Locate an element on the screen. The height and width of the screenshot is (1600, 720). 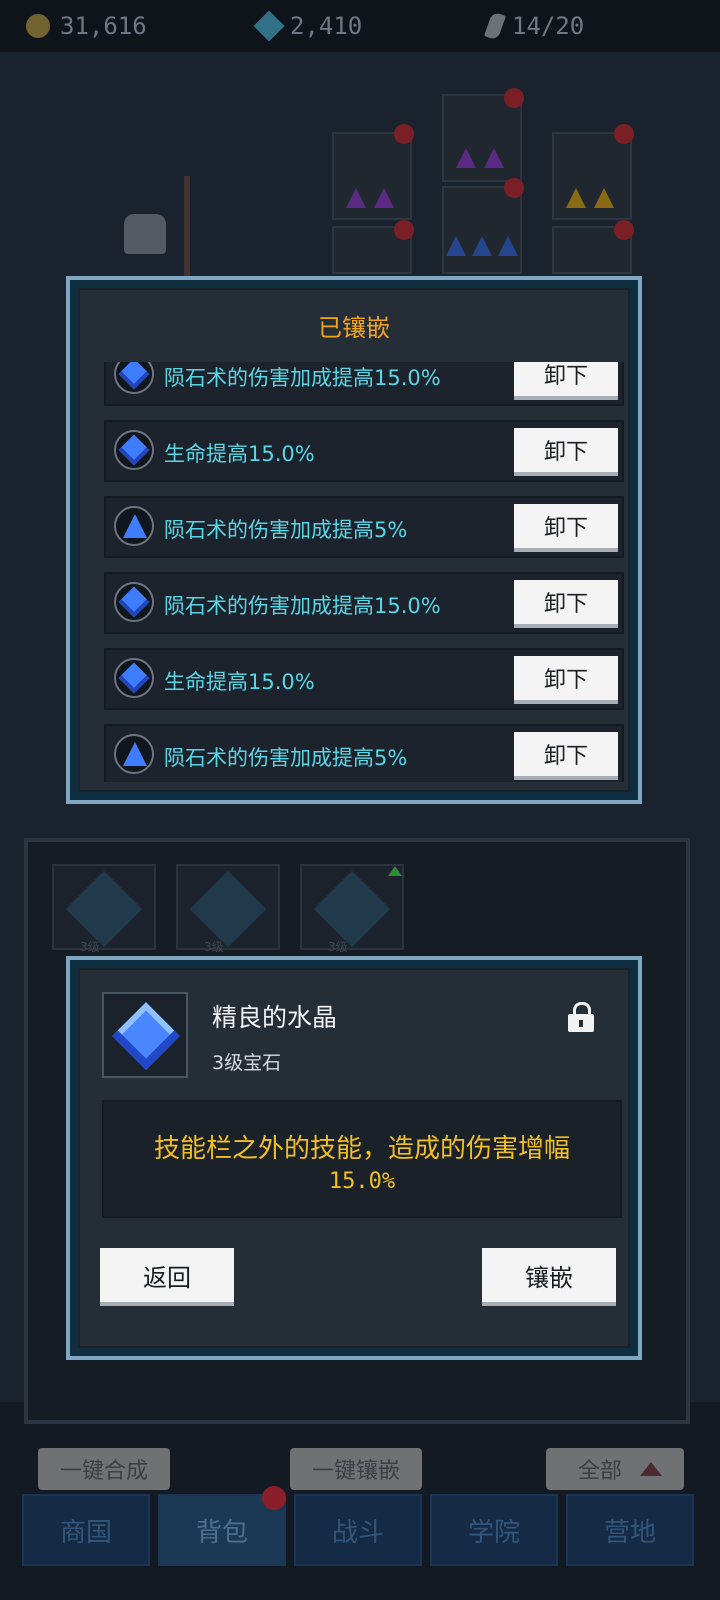
nav-tab-battle: 战斗 is located at coordinates (358, 1530).